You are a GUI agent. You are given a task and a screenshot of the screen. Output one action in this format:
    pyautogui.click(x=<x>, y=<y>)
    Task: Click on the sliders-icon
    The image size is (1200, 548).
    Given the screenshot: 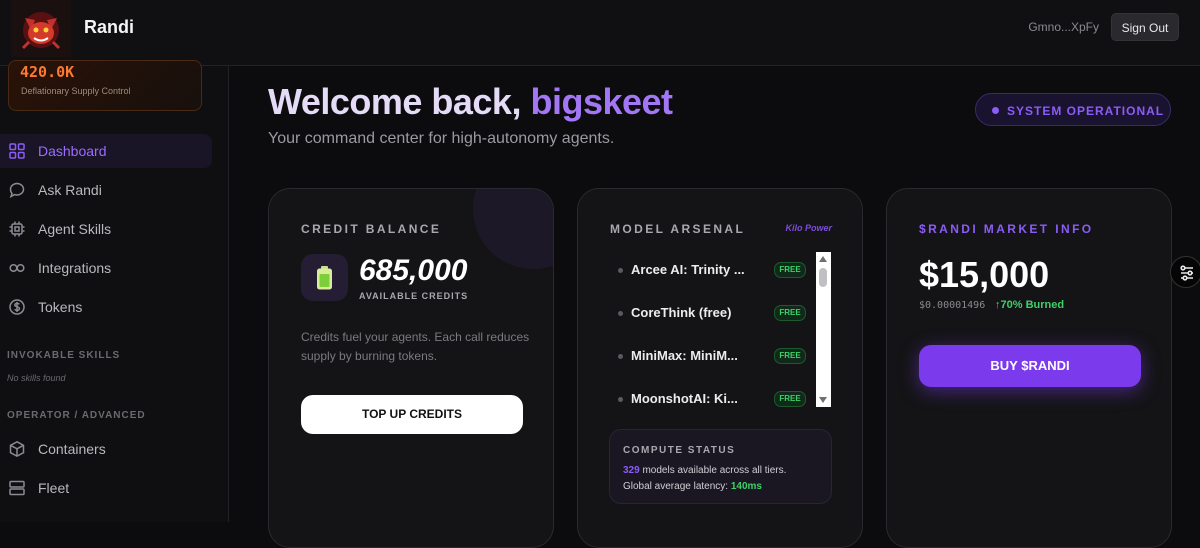 What is the action you would take?
    pyautogui.click(x=1185, y=272)
    